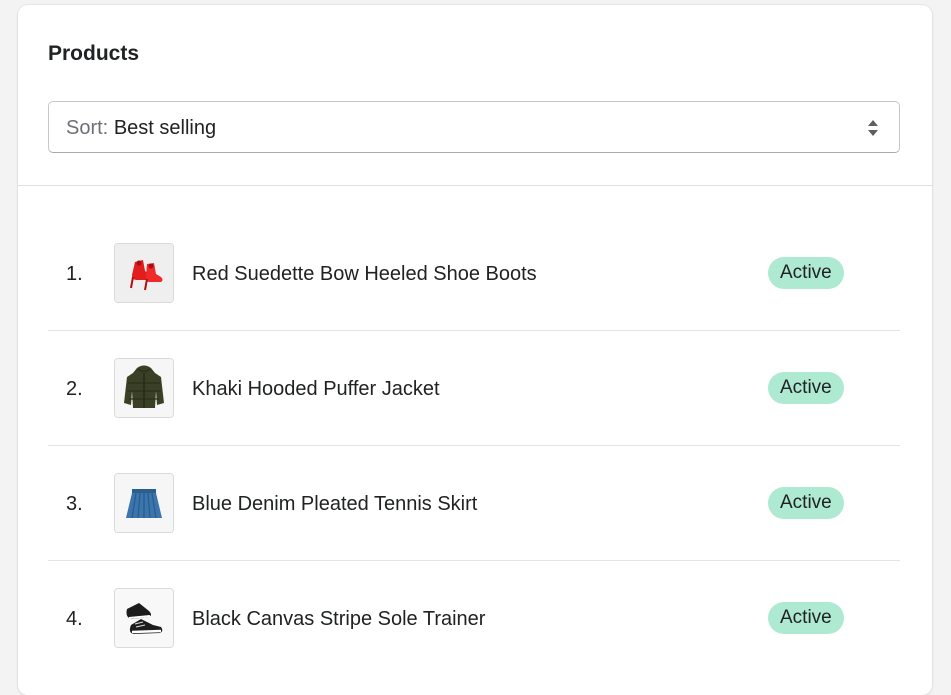 The image size is (951, 695). I want to click on card-title: Products, so click(94, 53).